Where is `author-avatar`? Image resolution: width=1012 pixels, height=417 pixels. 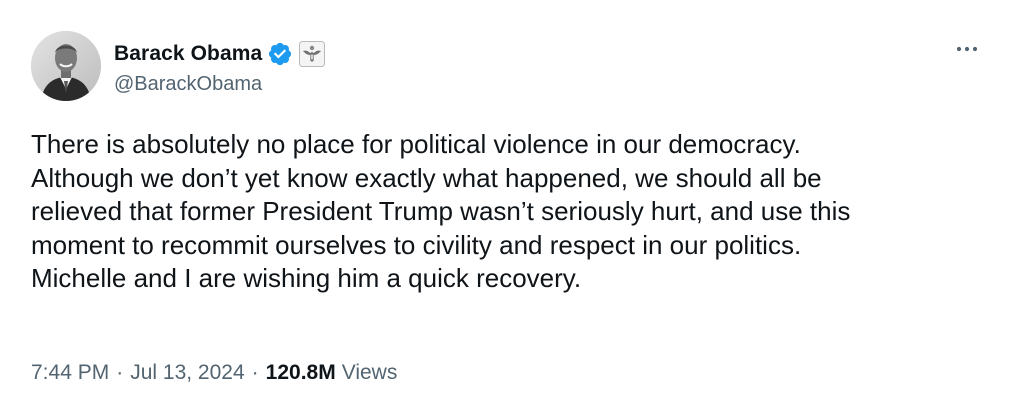
author-avatar is located at coordinates (66, 66).